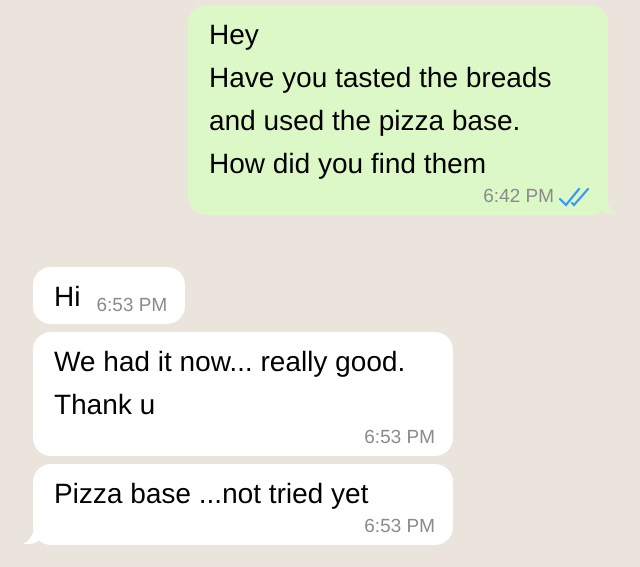 This screenshot has height=567, width=640. What do you see at coordinates (518, 197) in the screenshot?
I see `message-time: 6:42 PM` at bounding box center [518, 197].